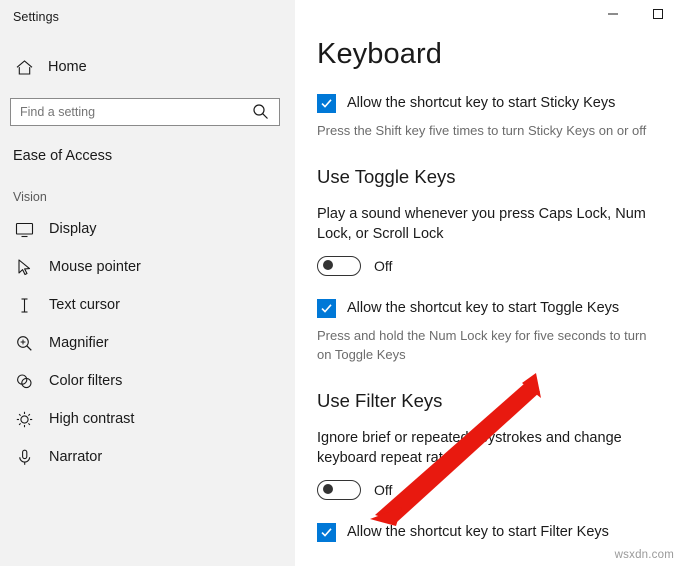 This screenshot has width=680, height=566. What do you see at coordinates (380, 400) in the screenshot?
I see `filter-keys-heading: Use Filter Keys` at bounding box center [380, 400].